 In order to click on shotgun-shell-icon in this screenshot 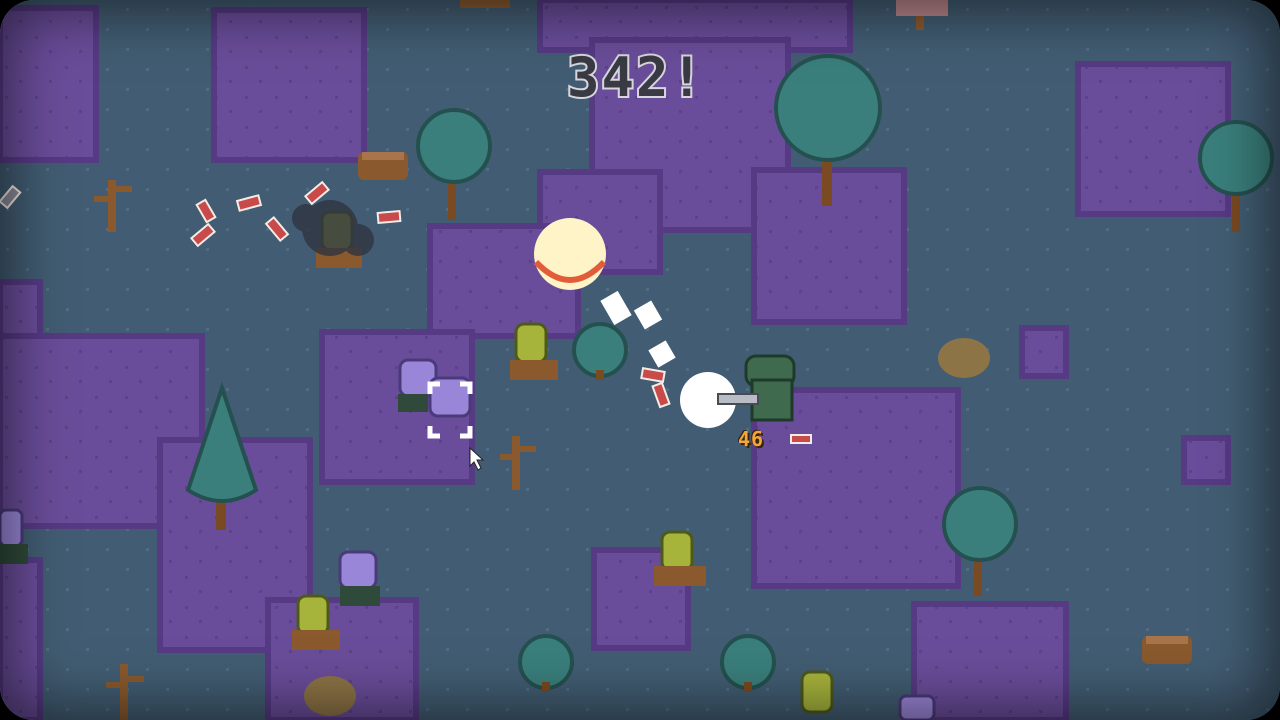, I will do `click(801, 439)`.